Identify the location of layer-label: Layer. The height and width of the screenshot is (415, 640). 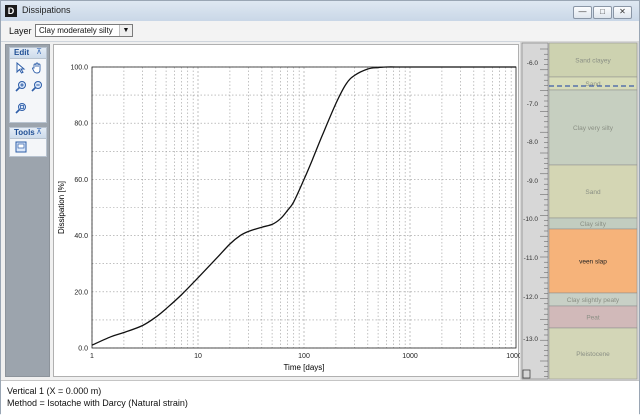
(20, 31).